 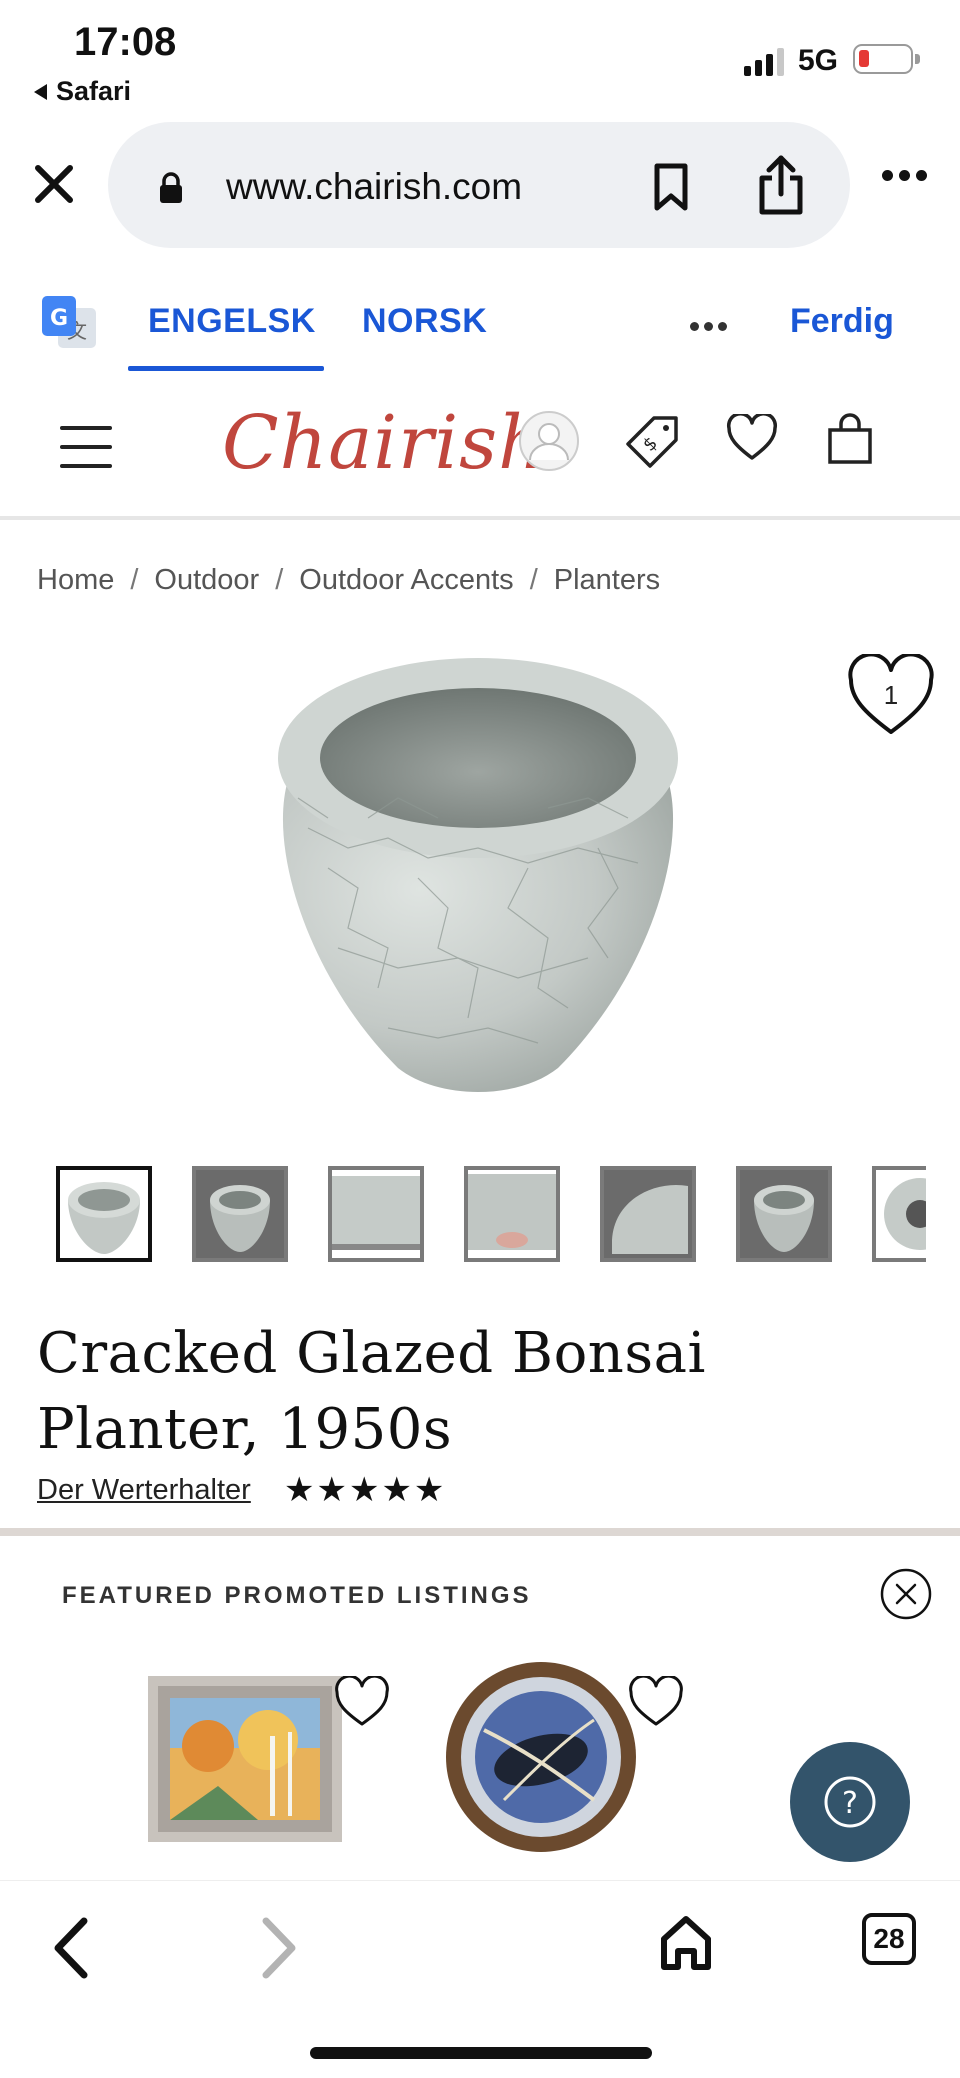 What do you see at coordinates (889, 1939) in the screenshot?
I see `tabs-button: 28` at bounding box center [889, 1939].